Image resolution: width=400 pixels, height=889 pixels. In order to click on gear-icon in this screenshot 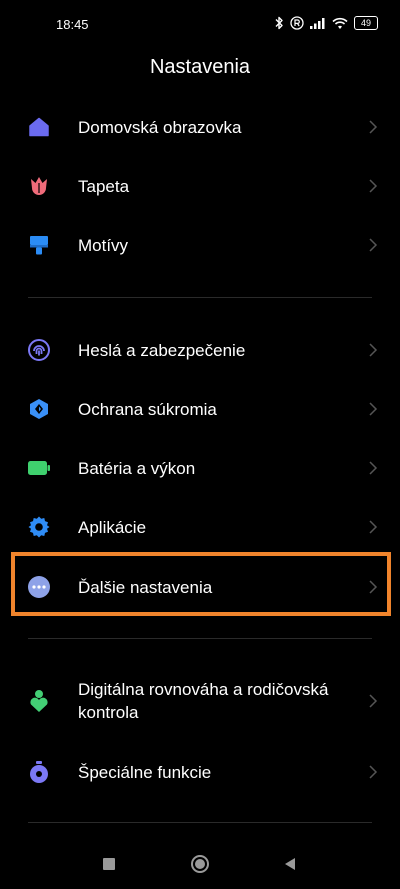, I will do `click(39, 527)`.